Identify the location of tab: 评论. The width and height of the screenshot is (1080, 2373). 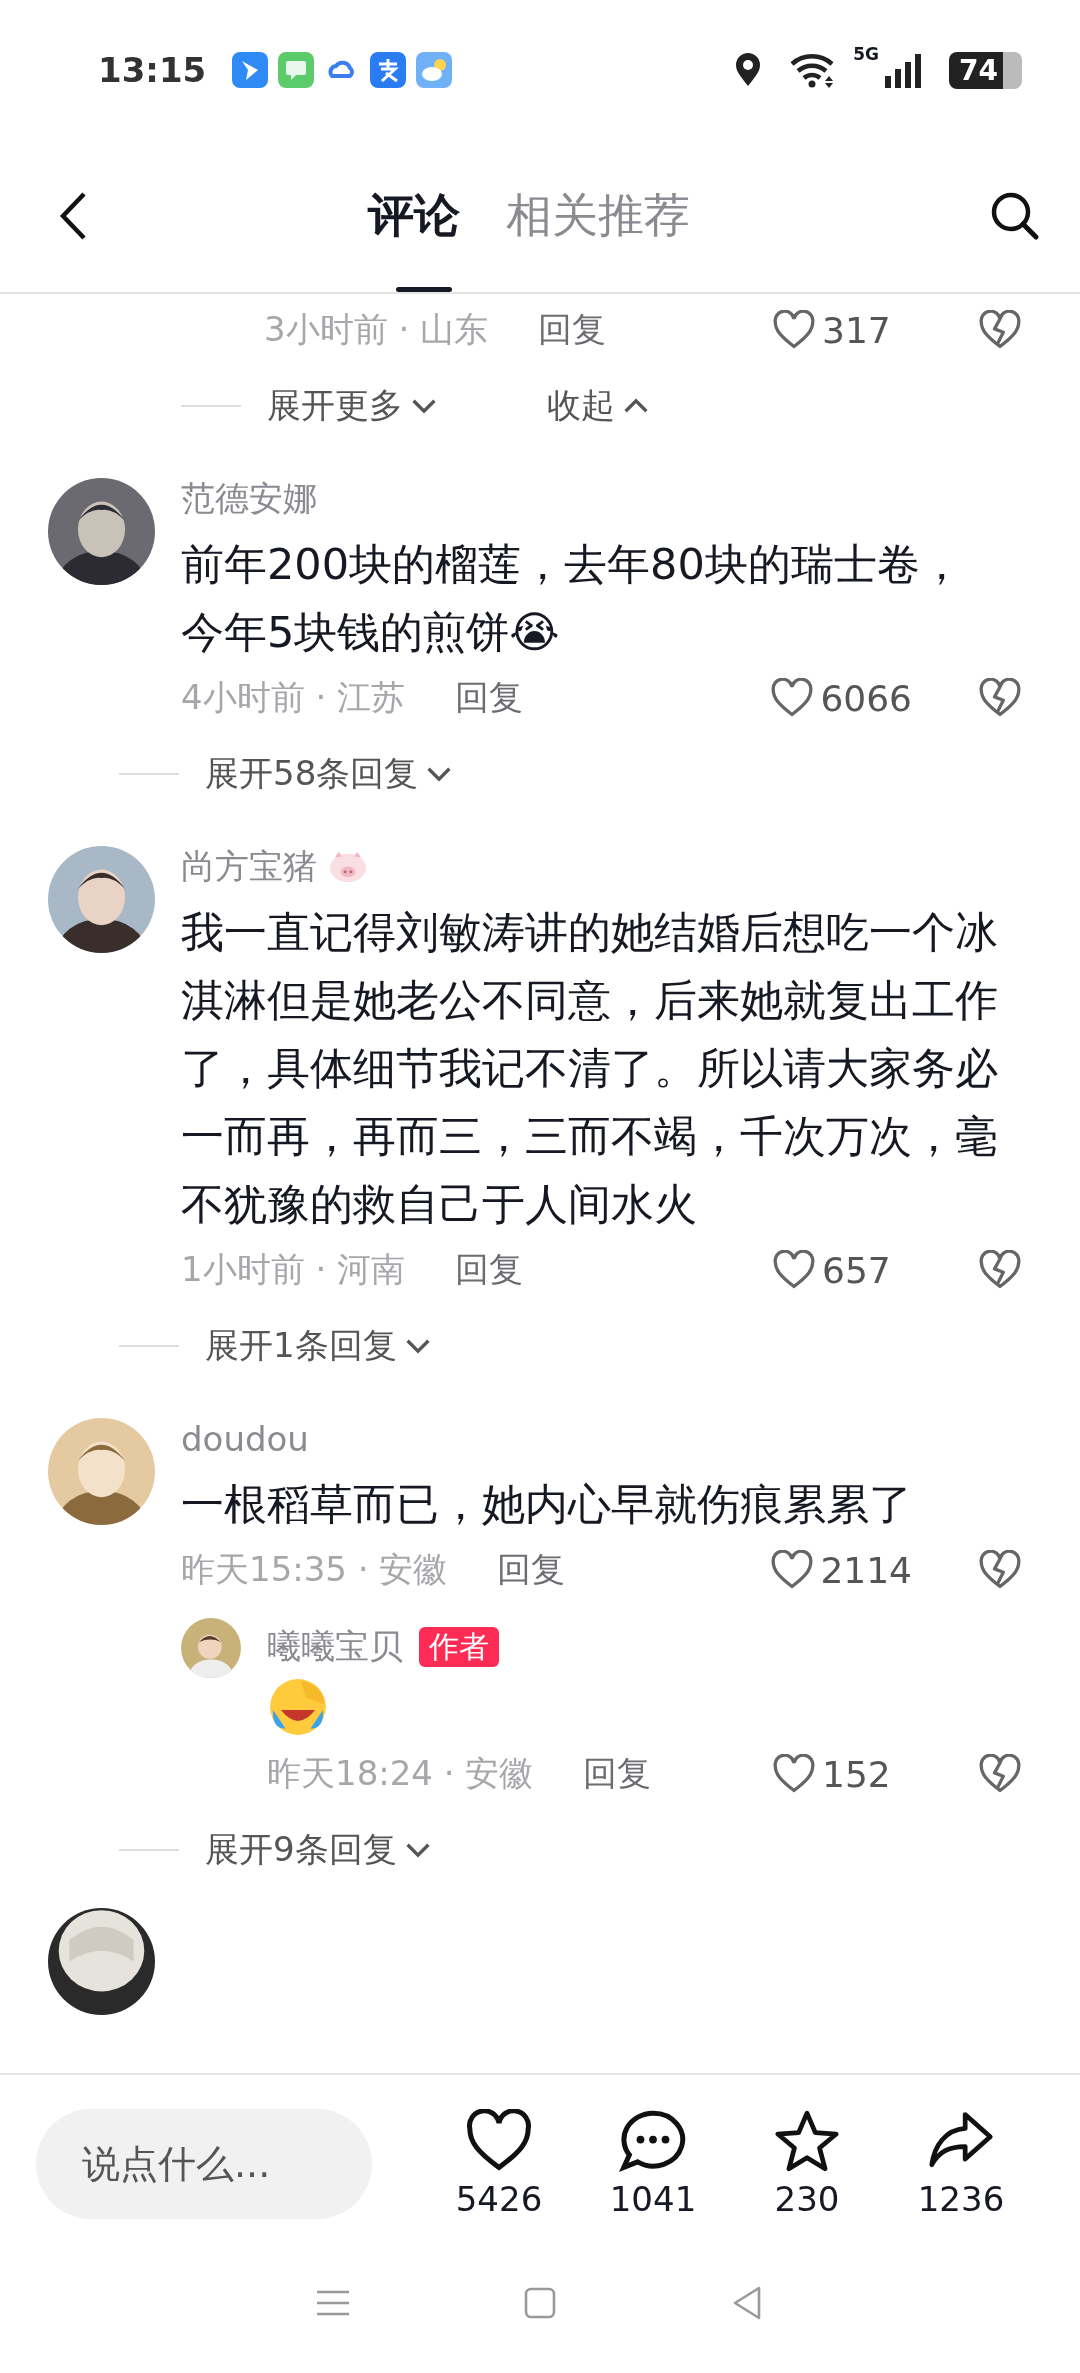
(414, 216).